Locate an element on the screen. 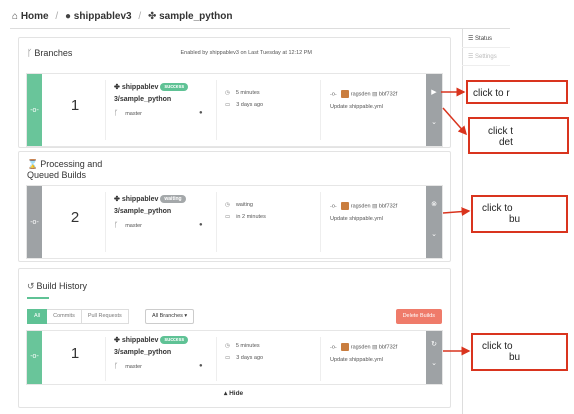  branch-filter-dropdown: All Branches ▾ is located at coordinates (170, 316).